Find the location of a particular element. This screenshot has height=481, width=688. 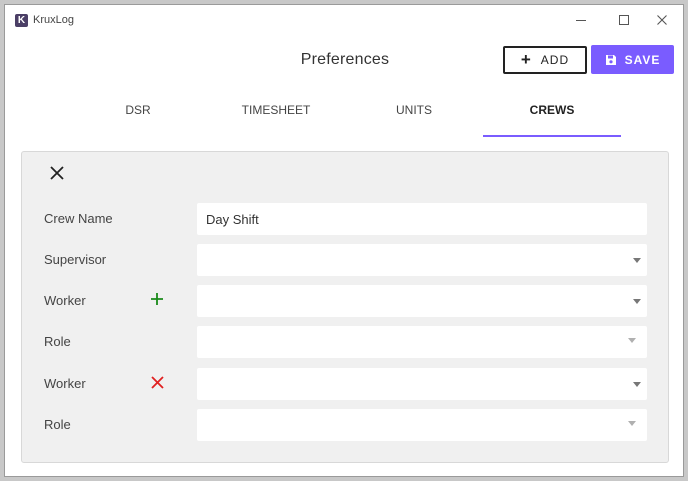

tab-timesheet: TIMESHEET is located at coordinates (276, 117).